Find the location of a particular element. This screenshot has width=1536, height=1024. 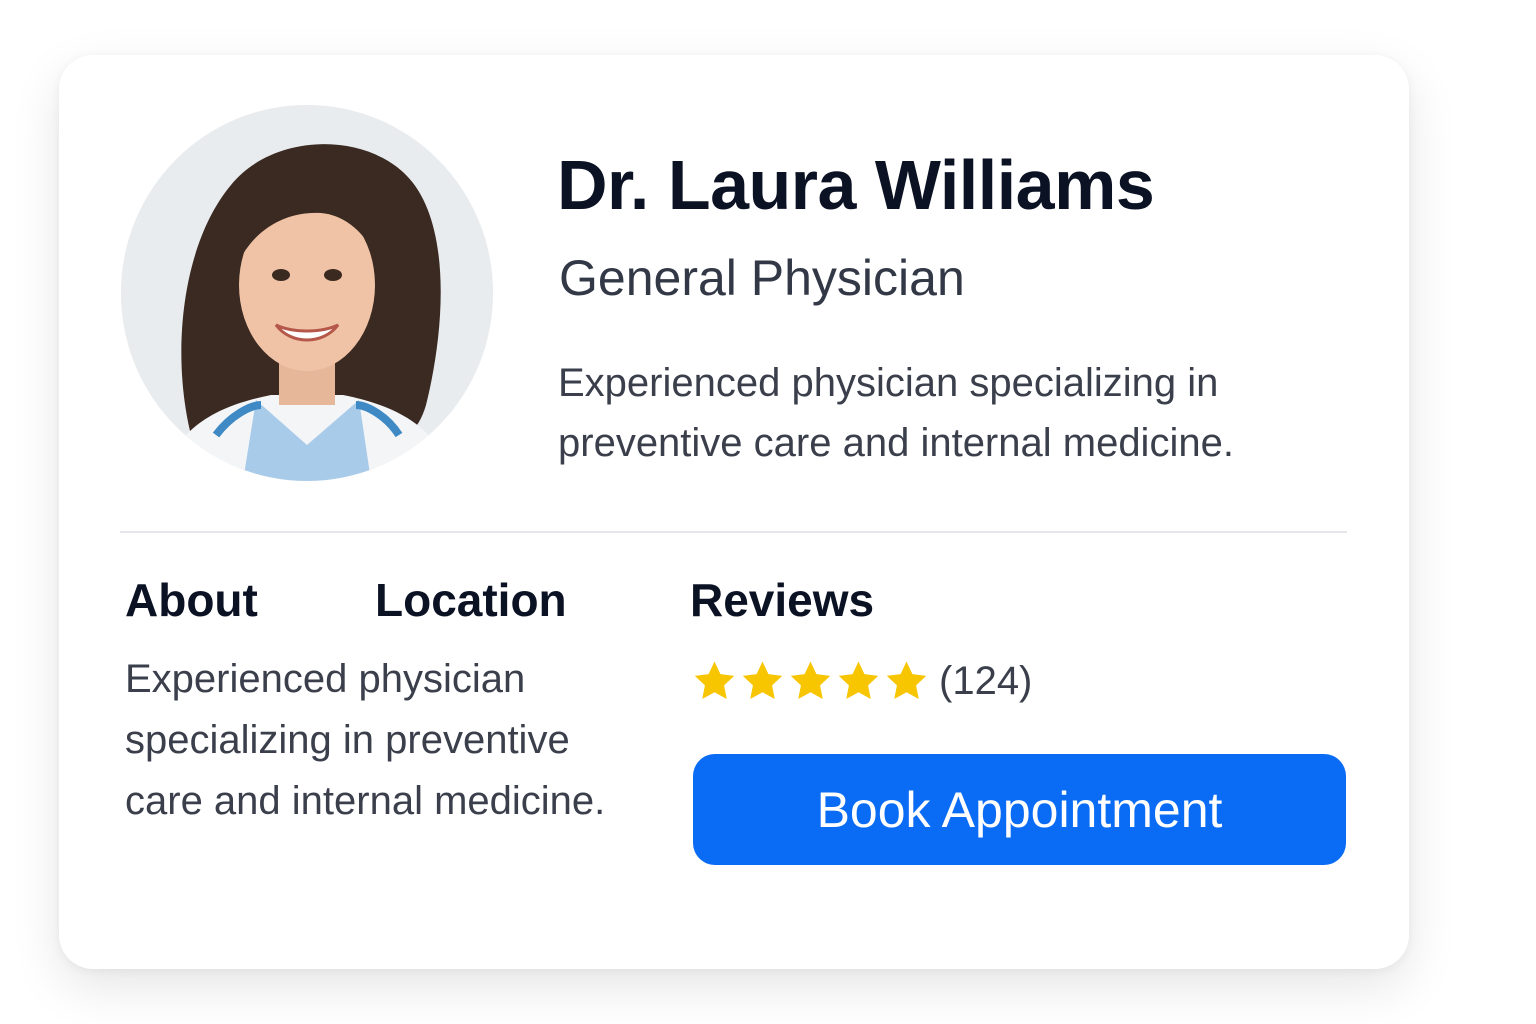

tab-location: Location is located at coordinates (471, 600).